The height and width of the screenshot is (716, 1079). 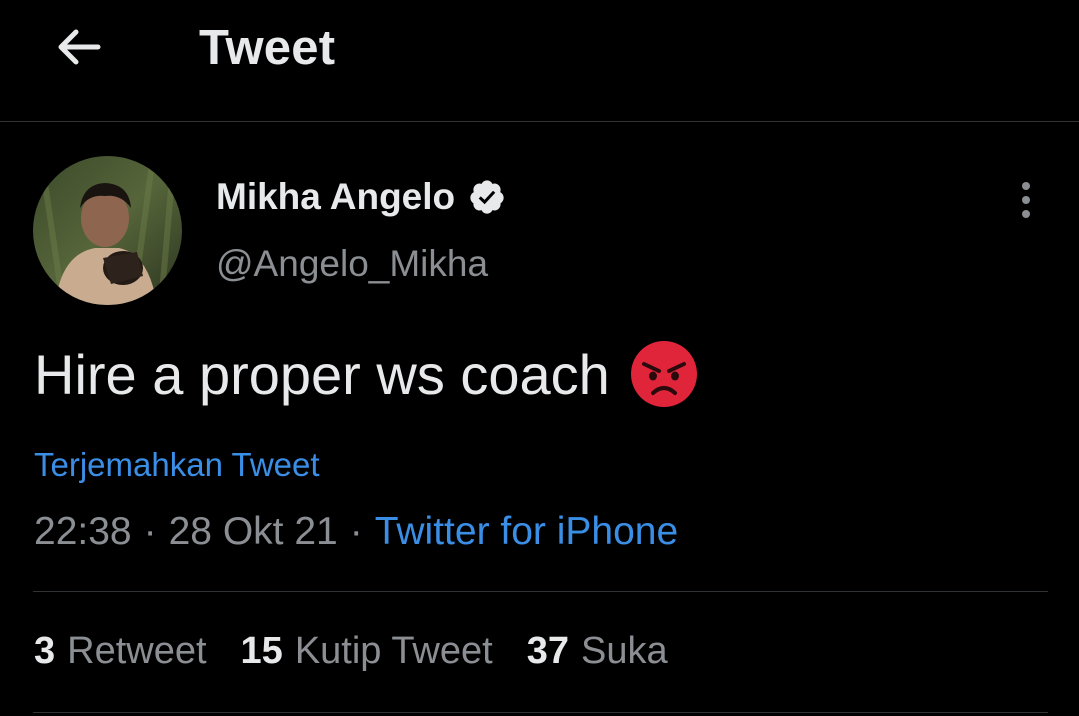 What do you see at coordinates (253, 531) in the screenshot?
I see `tweet-date: 28 Okt 21` at bounding box center [253, 531].